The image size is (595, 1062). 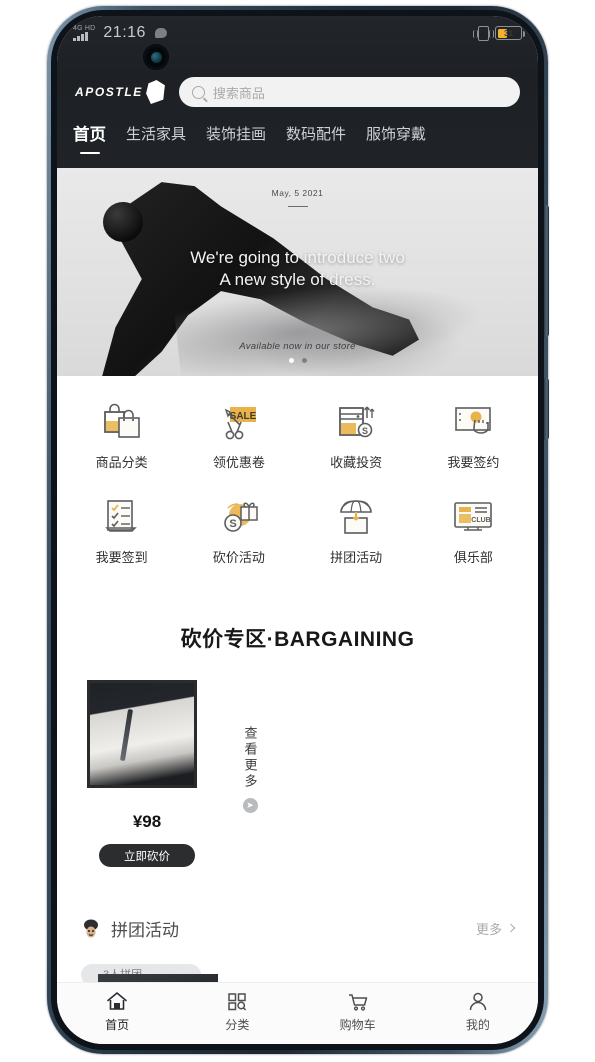 What do you see at coordinates (109, 92) in the screenshot?
I see `logo-text: APOSTLE` at bounding box center [109, 92].